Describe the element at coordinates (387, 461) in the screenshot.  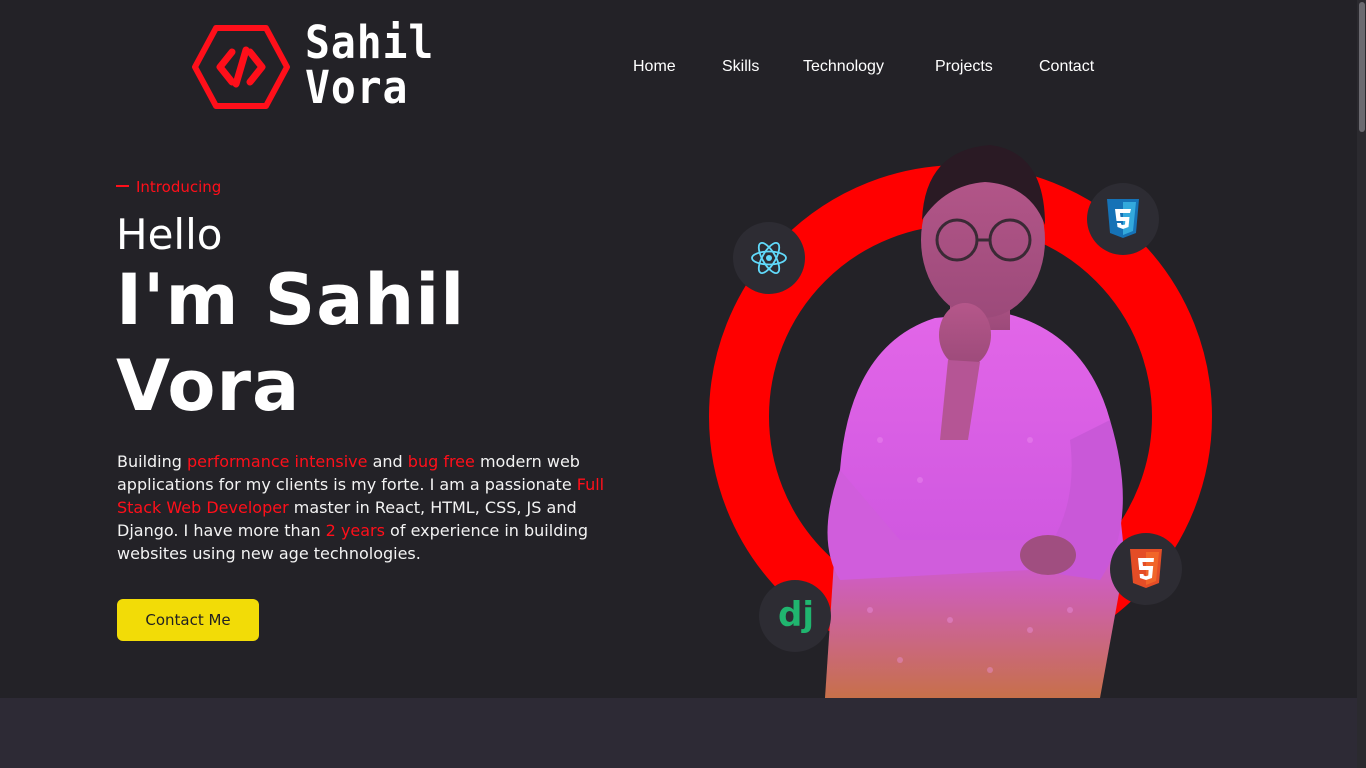
I see `description-text: and` at that location.